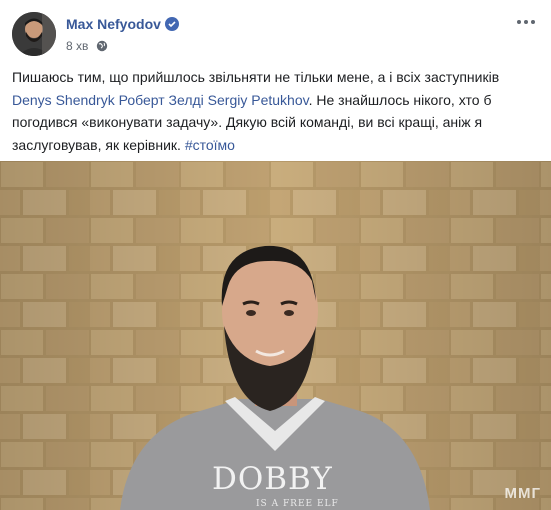 This screenshot has height=510, width=551. What do you see at coordinates (526, 22) in the screenshot?
I see `more-options-icon` at bounding box center [526, 22].